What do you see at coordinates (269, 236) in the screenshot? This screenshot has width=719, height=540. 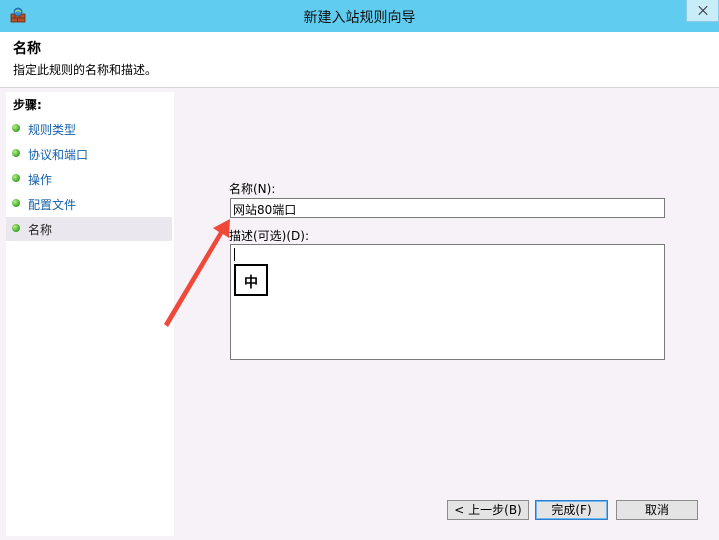 I see `description-label: 描述(可选)(D):` at bounding box center [269, 236].